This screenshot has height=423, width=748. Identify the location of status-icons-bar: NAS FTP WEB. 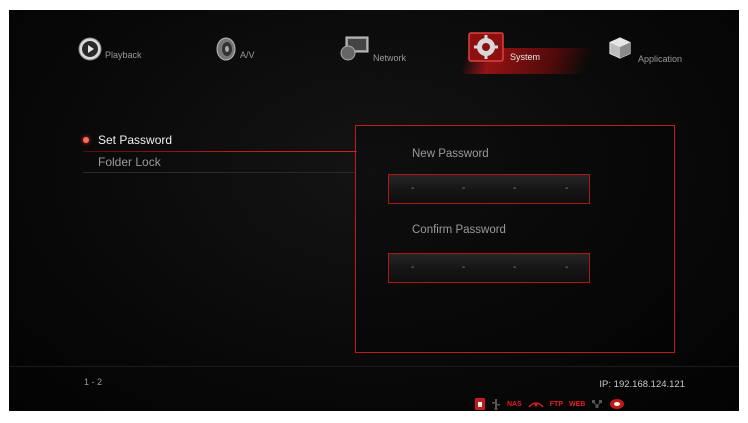
(550, 404).